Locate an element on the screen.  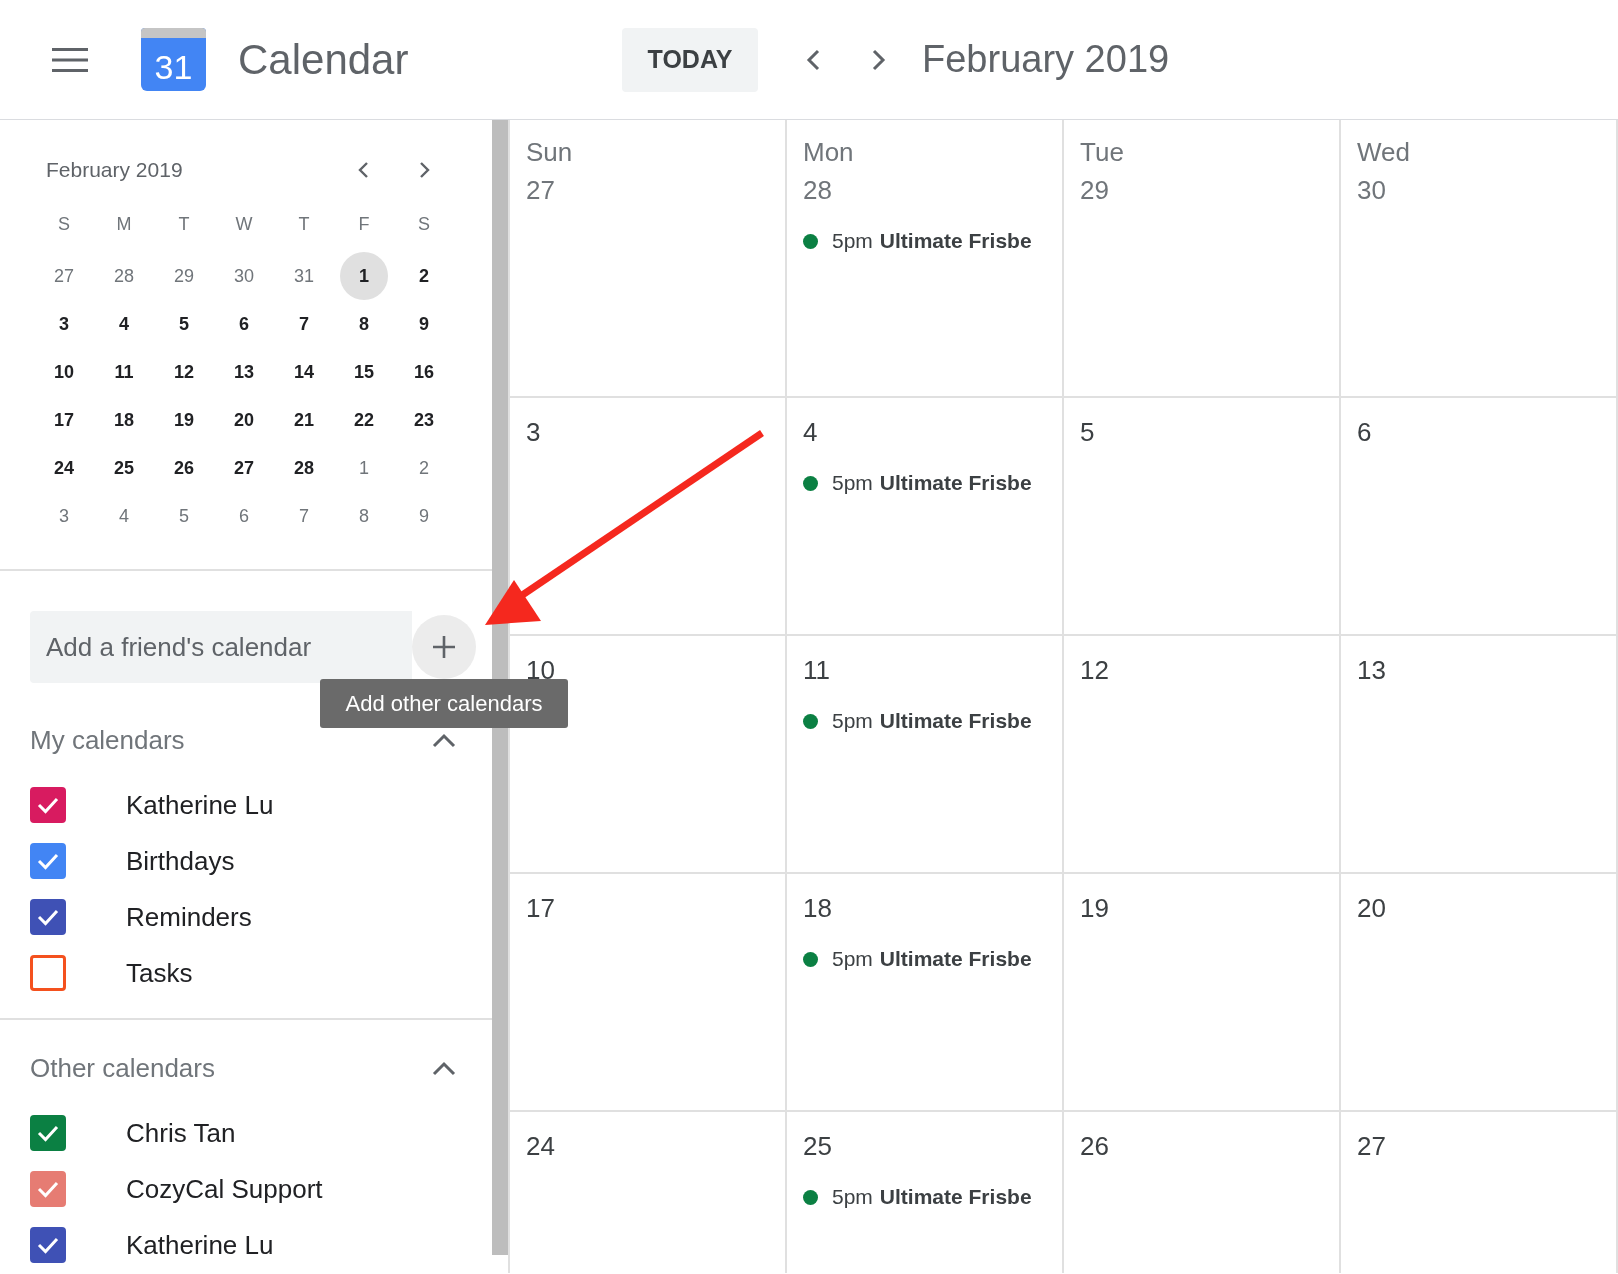
mini-calendar-day: 18 is located at coordinates (124, 420).